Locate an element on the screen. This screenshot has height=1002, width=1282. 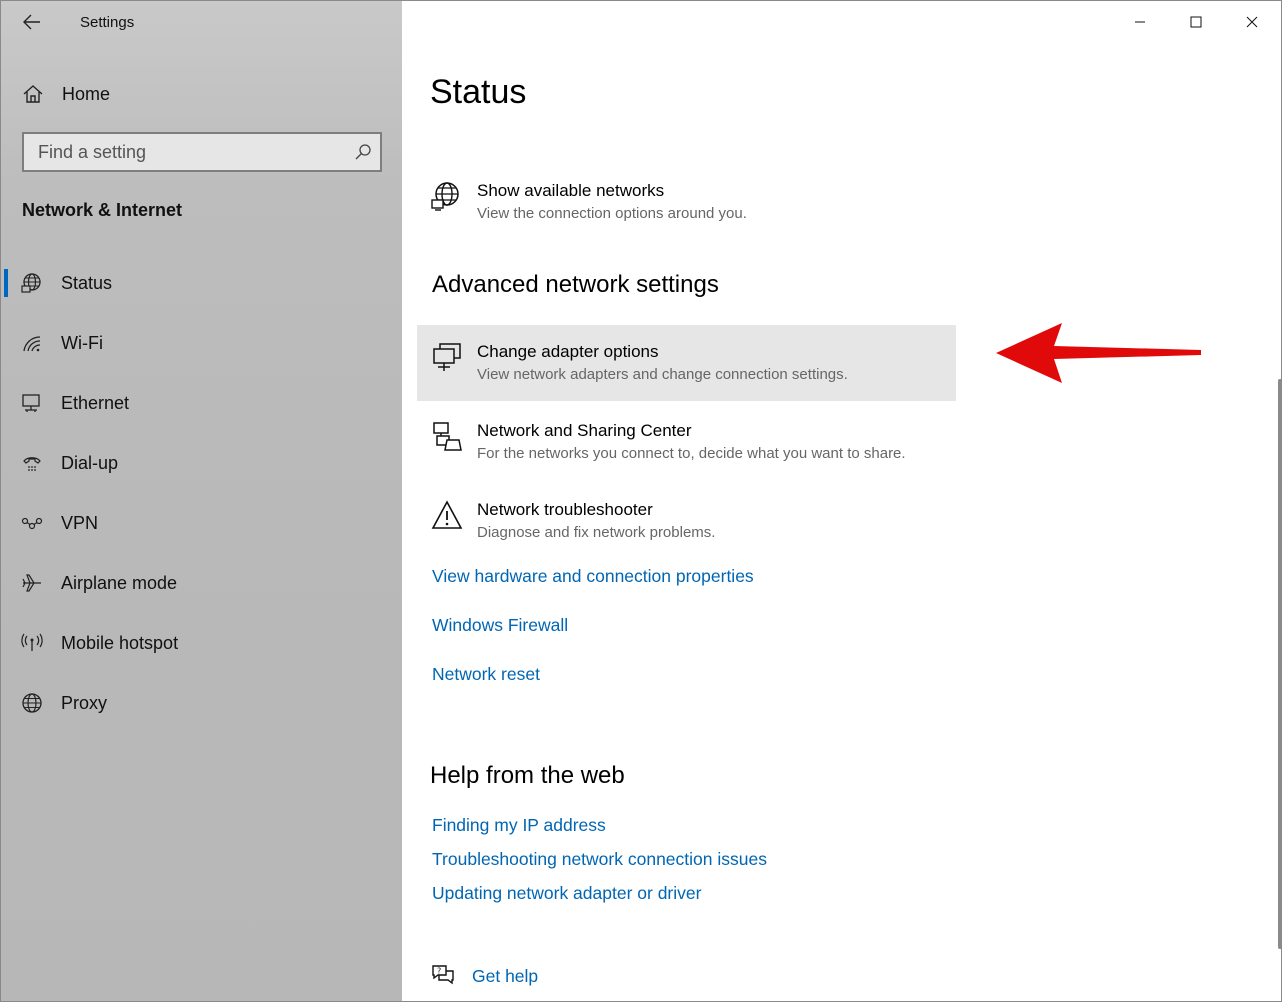
vpn-icon is located at coordinates (32, 523).